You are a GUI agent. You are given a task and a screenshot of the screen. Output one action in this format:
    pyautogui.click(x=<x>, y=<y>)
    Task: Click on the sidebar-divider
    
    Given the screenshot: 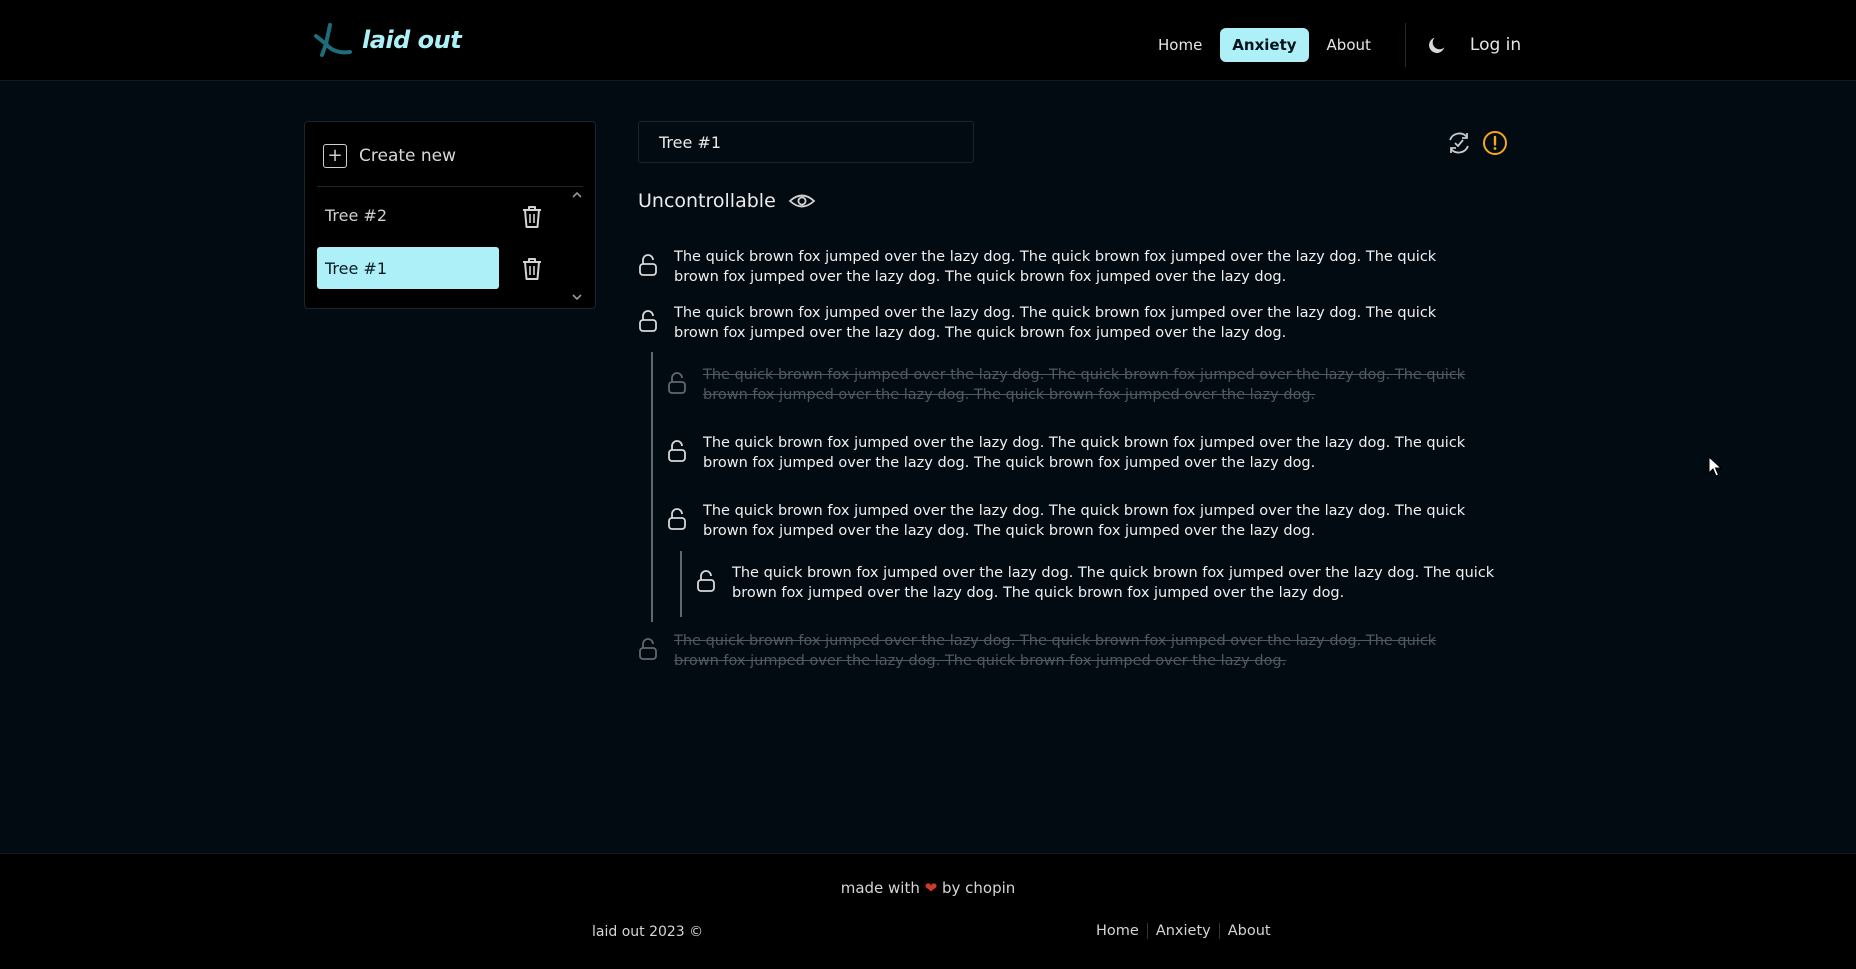 What is the action you would take?
    pyautogui.click(x=450, y=186)
    